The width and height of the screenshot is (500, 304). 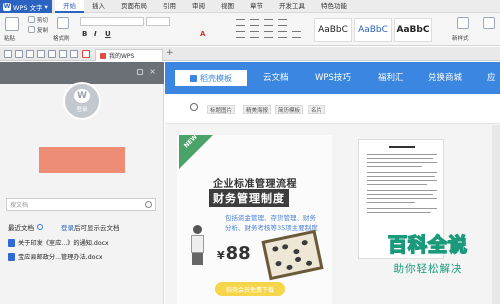 What do you see at coordinates (238, 253) in the screenshot?
I see `price-value: 88` at bounding box center [238, 253].